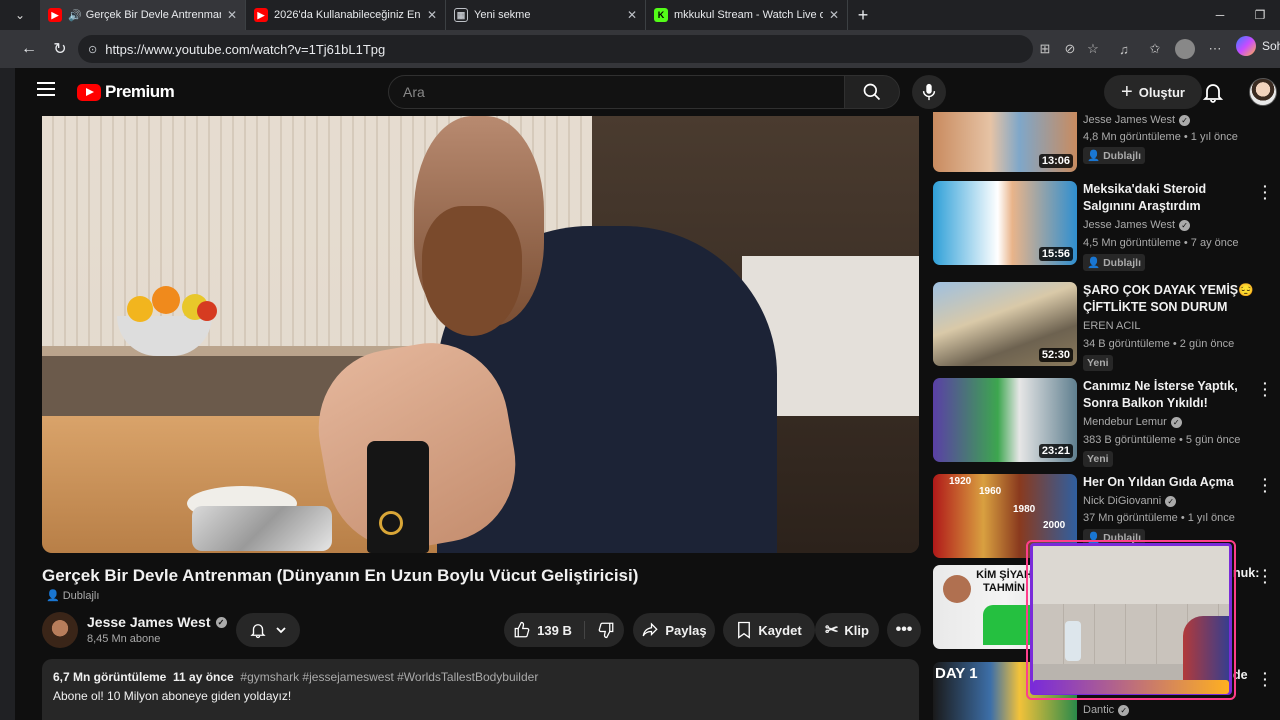 Image resolution: width=1280 pixels, height=720 pixels. I want to click on more-options-icon: ⋯, so click(1215, 49).